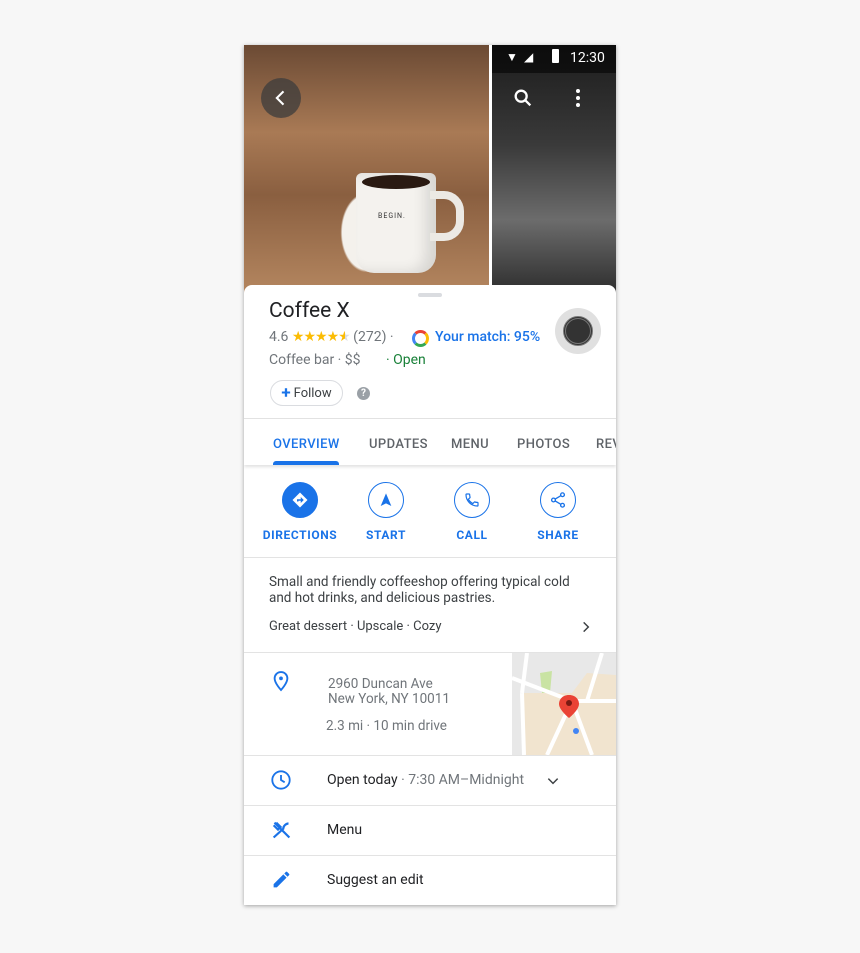 The image size is (860, 953). I want to click on battery-icon, so click(555, 56).